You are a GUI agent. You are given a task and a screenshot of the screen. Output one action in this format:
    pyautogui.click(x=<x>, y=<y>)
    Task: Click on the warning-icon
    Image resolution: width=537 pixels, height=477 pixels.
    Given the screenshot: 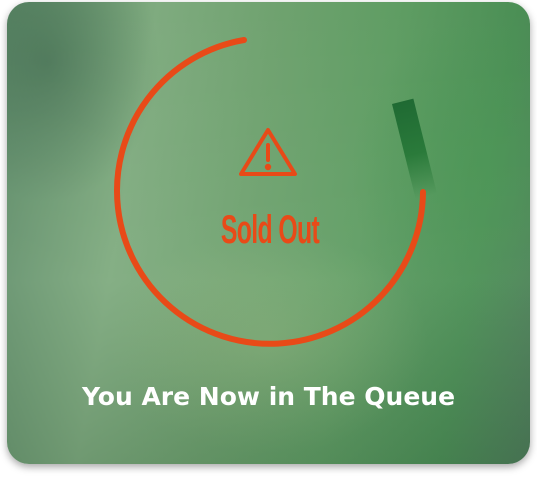 What is the action you would take?
    pyautogui.click(x=268, y=152)
    